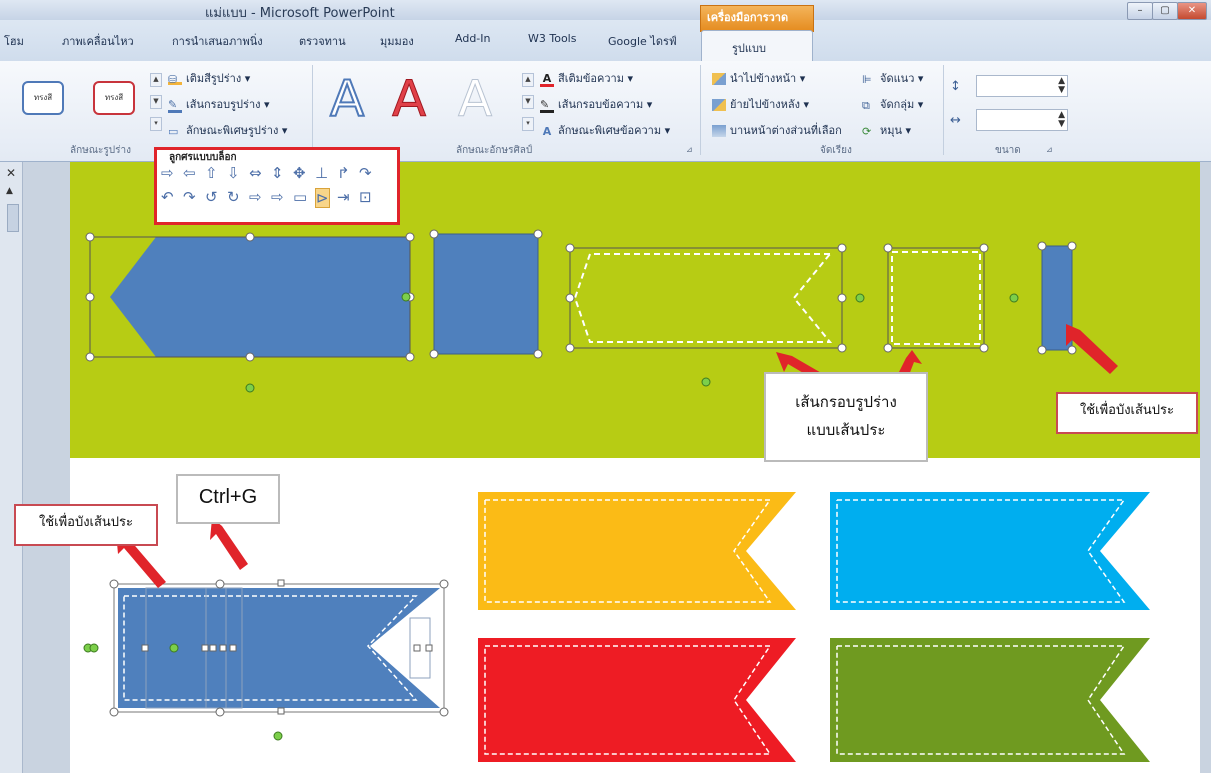 This screenshot has width=1211, height=773. Describe the element at coordinates (758, 78) in the screenshot. I see `bring-forward-button: นำไปข้างหน้า ▾` at that location.